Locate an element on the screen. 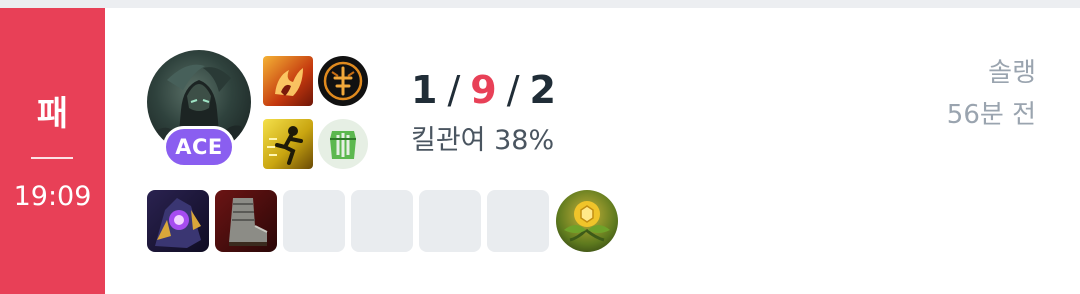 This screenshot has width=1080, height=294. ghost-spell-icon is located at coordinates (288, 144).